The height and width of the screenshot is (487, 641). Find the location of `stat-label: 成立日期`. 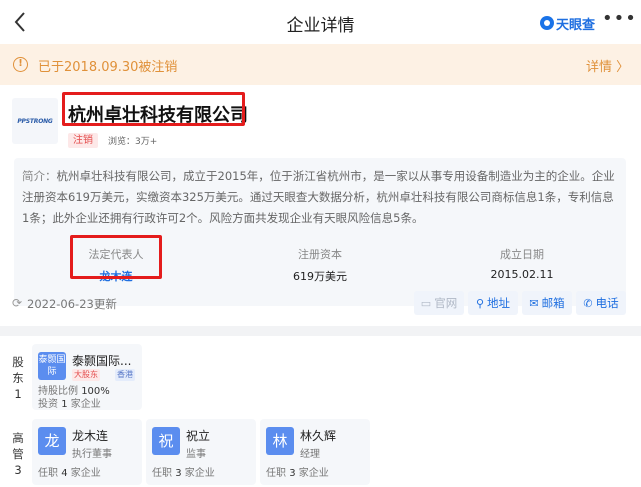

stat-label: 成立日期 is located at coordinates (522, 254).